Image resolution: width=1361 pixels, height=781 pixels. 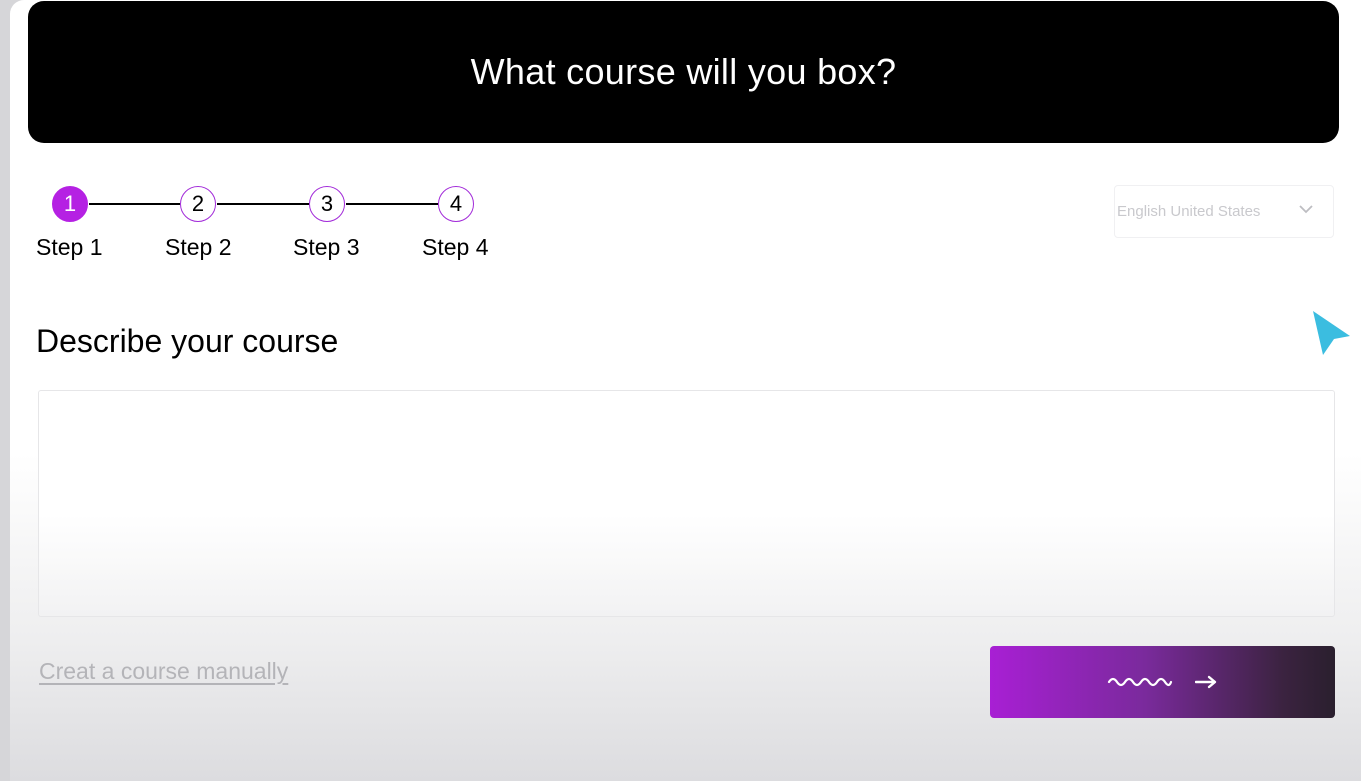 What do you see at coordinates (1139, 682) in the screenshot?
I see `wave-loading-icon` at bounding box center [1139, 682].